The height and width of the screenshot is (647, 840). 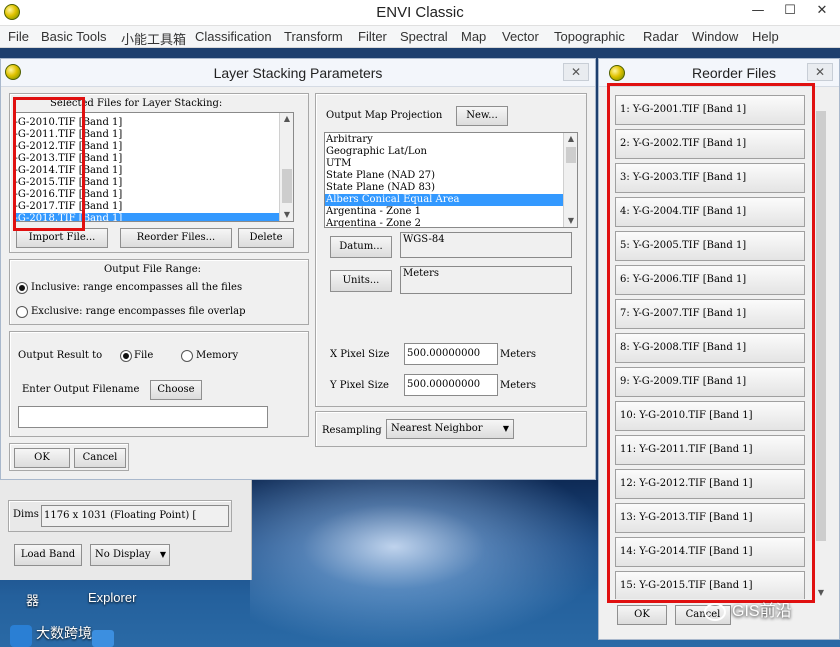 What do you see at coordinates (42, 458) in the screenshot?
I see `ok-button: OK` at bounding box center [42, 458].